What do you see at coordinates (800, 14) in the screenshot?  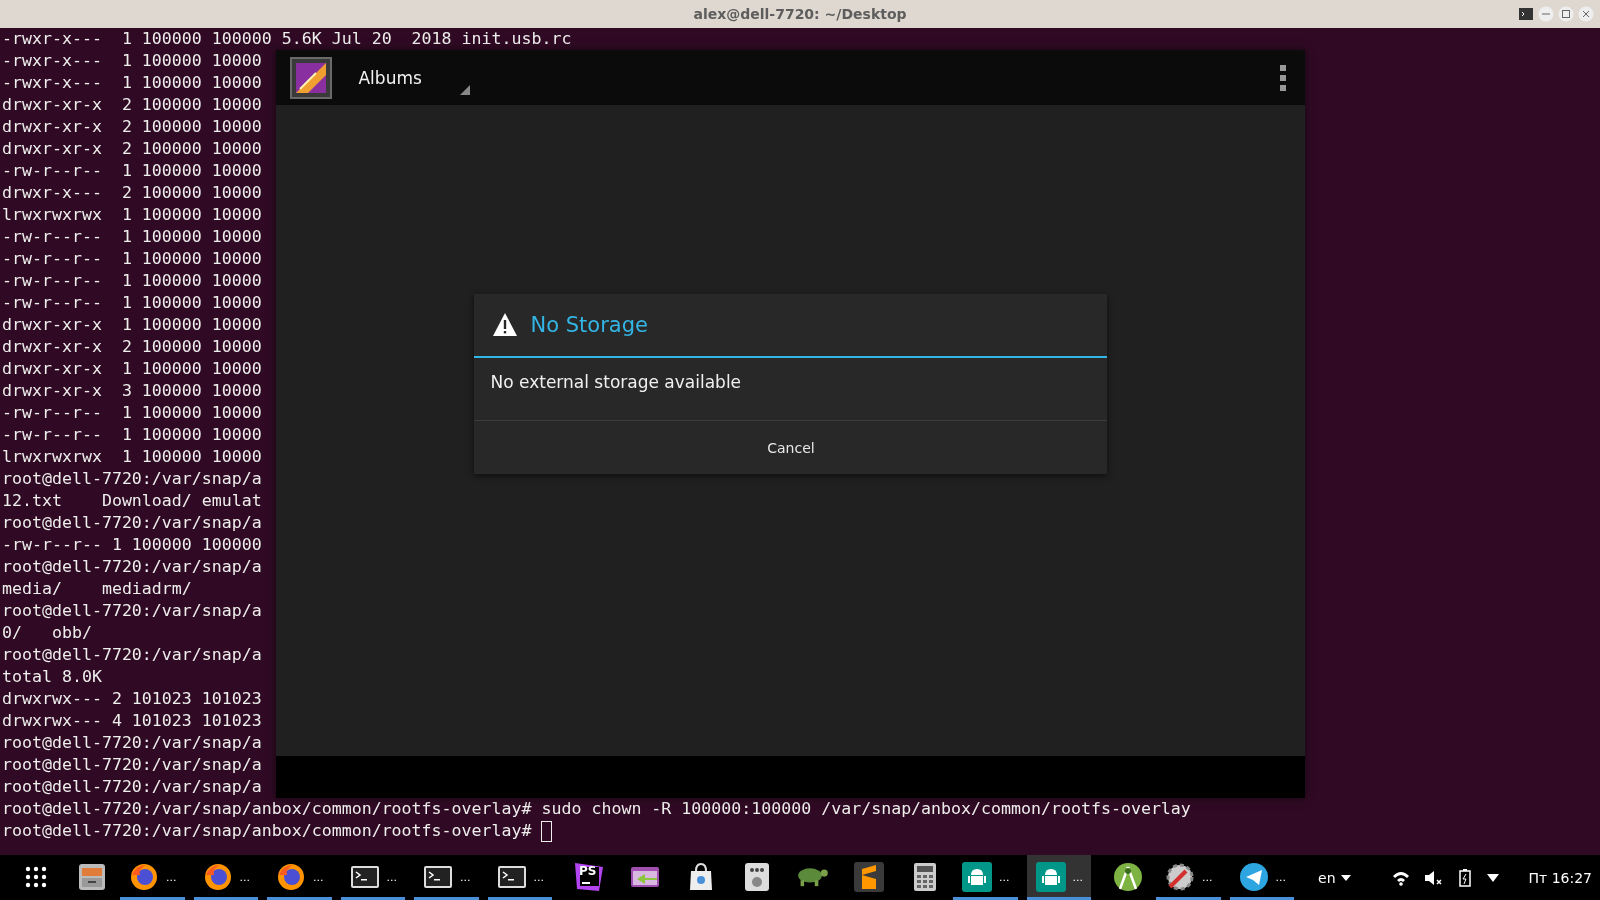 I see `window-title: alex@dell-7720: ~/Desktop` at bounding box center [800, 14].